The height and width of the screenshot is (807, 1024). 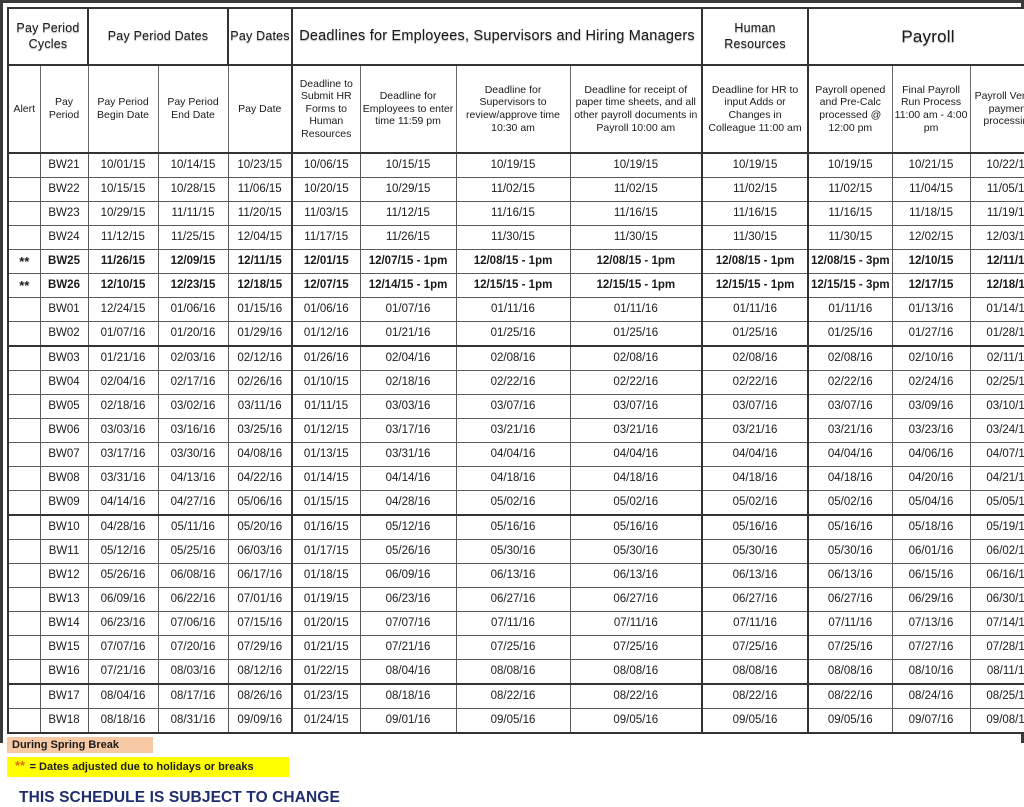 I want to click on final-payroll-run-cell: 07/27/16, so click(x=931, y=647).